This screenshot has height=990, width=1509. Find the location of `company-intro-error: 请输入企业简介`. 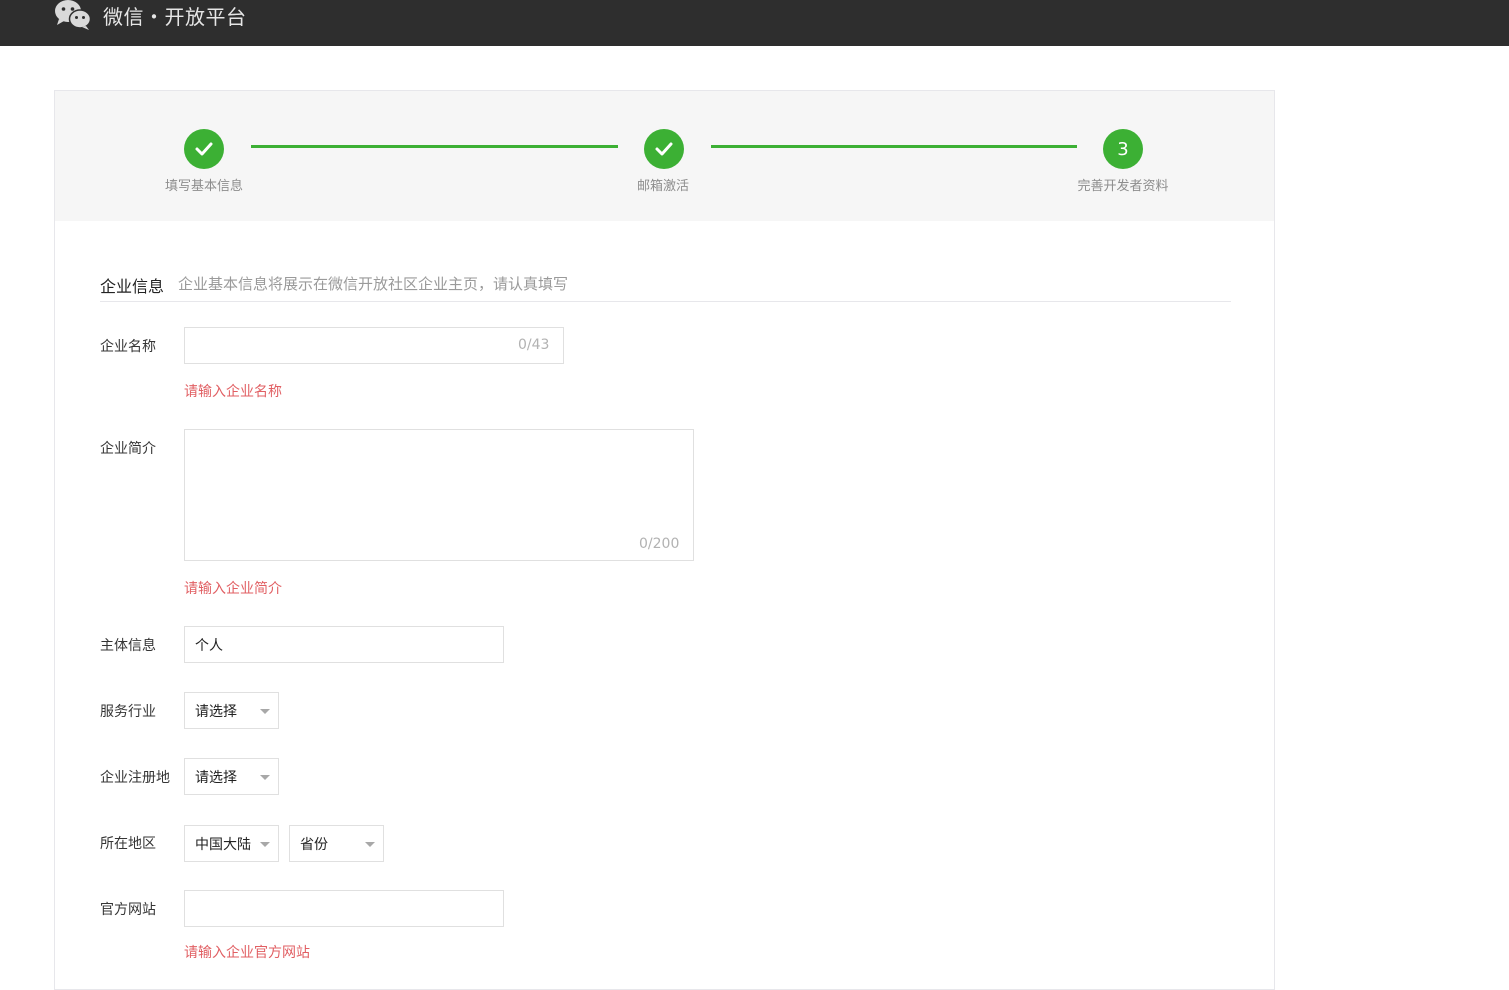

company-intro-error: 请输入企业简介 is located at coordinates (233, 589).